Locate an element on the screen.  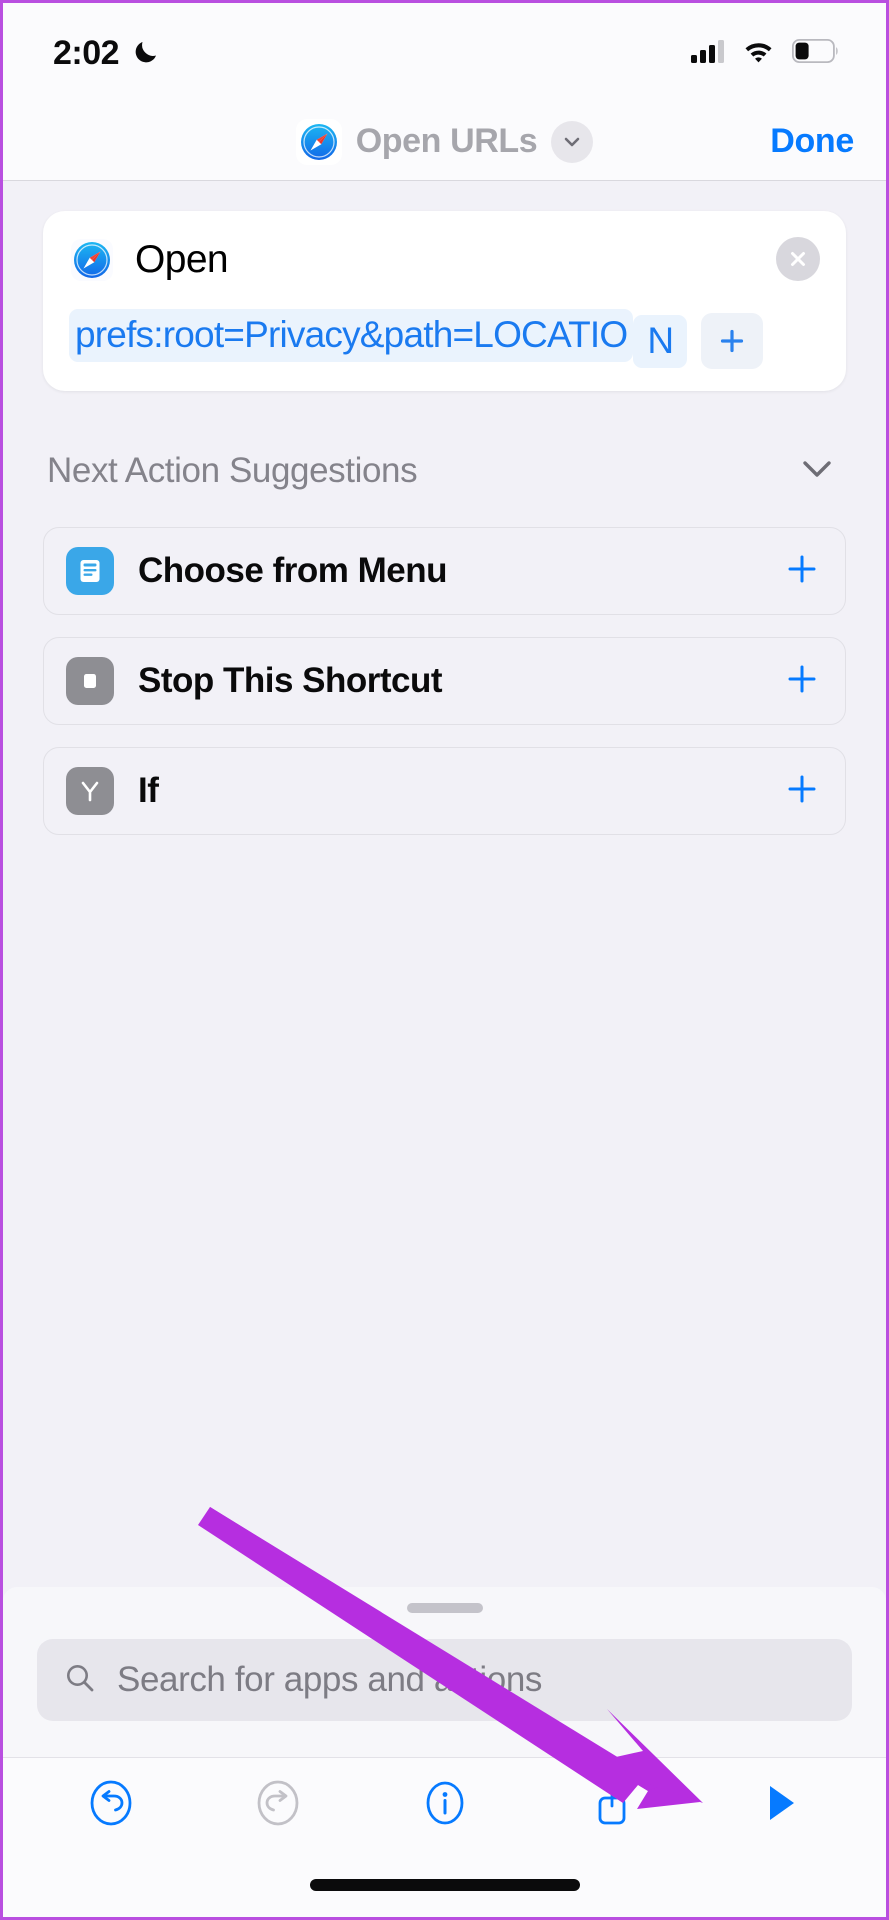
close-circle-icon is located at coordinates (798, 259).